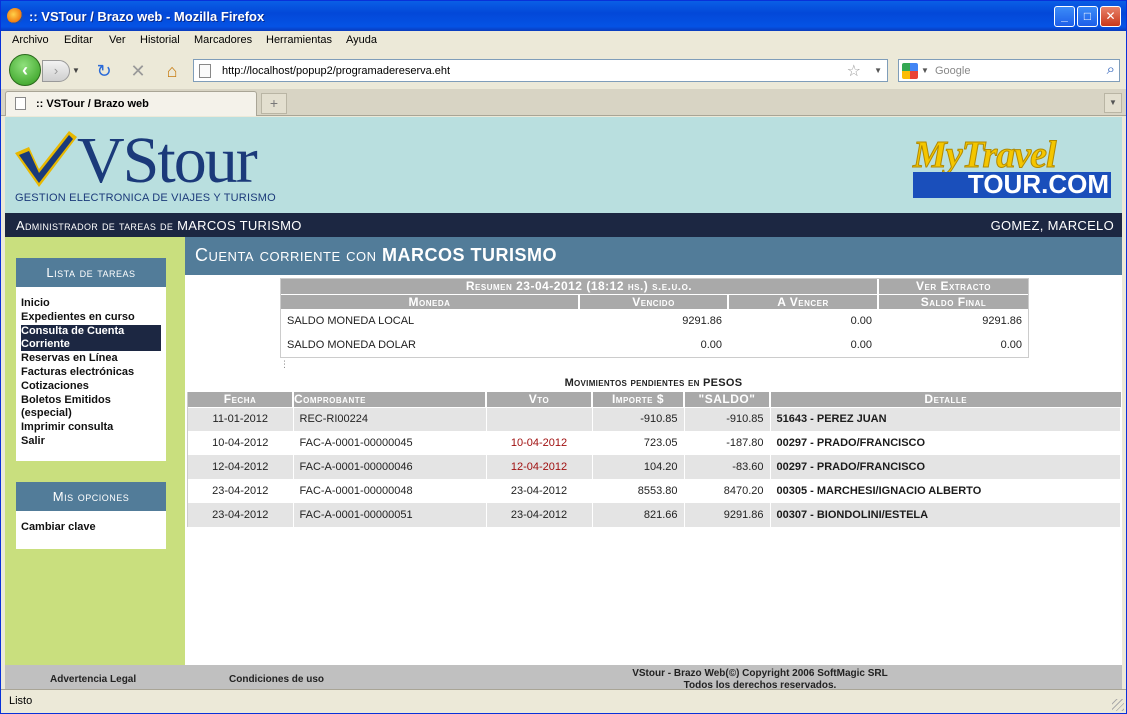  Describe the element at coordinates (390, 443) in the screenshot. I see `table-cell: FAC-A-0001-00000045` at that location.